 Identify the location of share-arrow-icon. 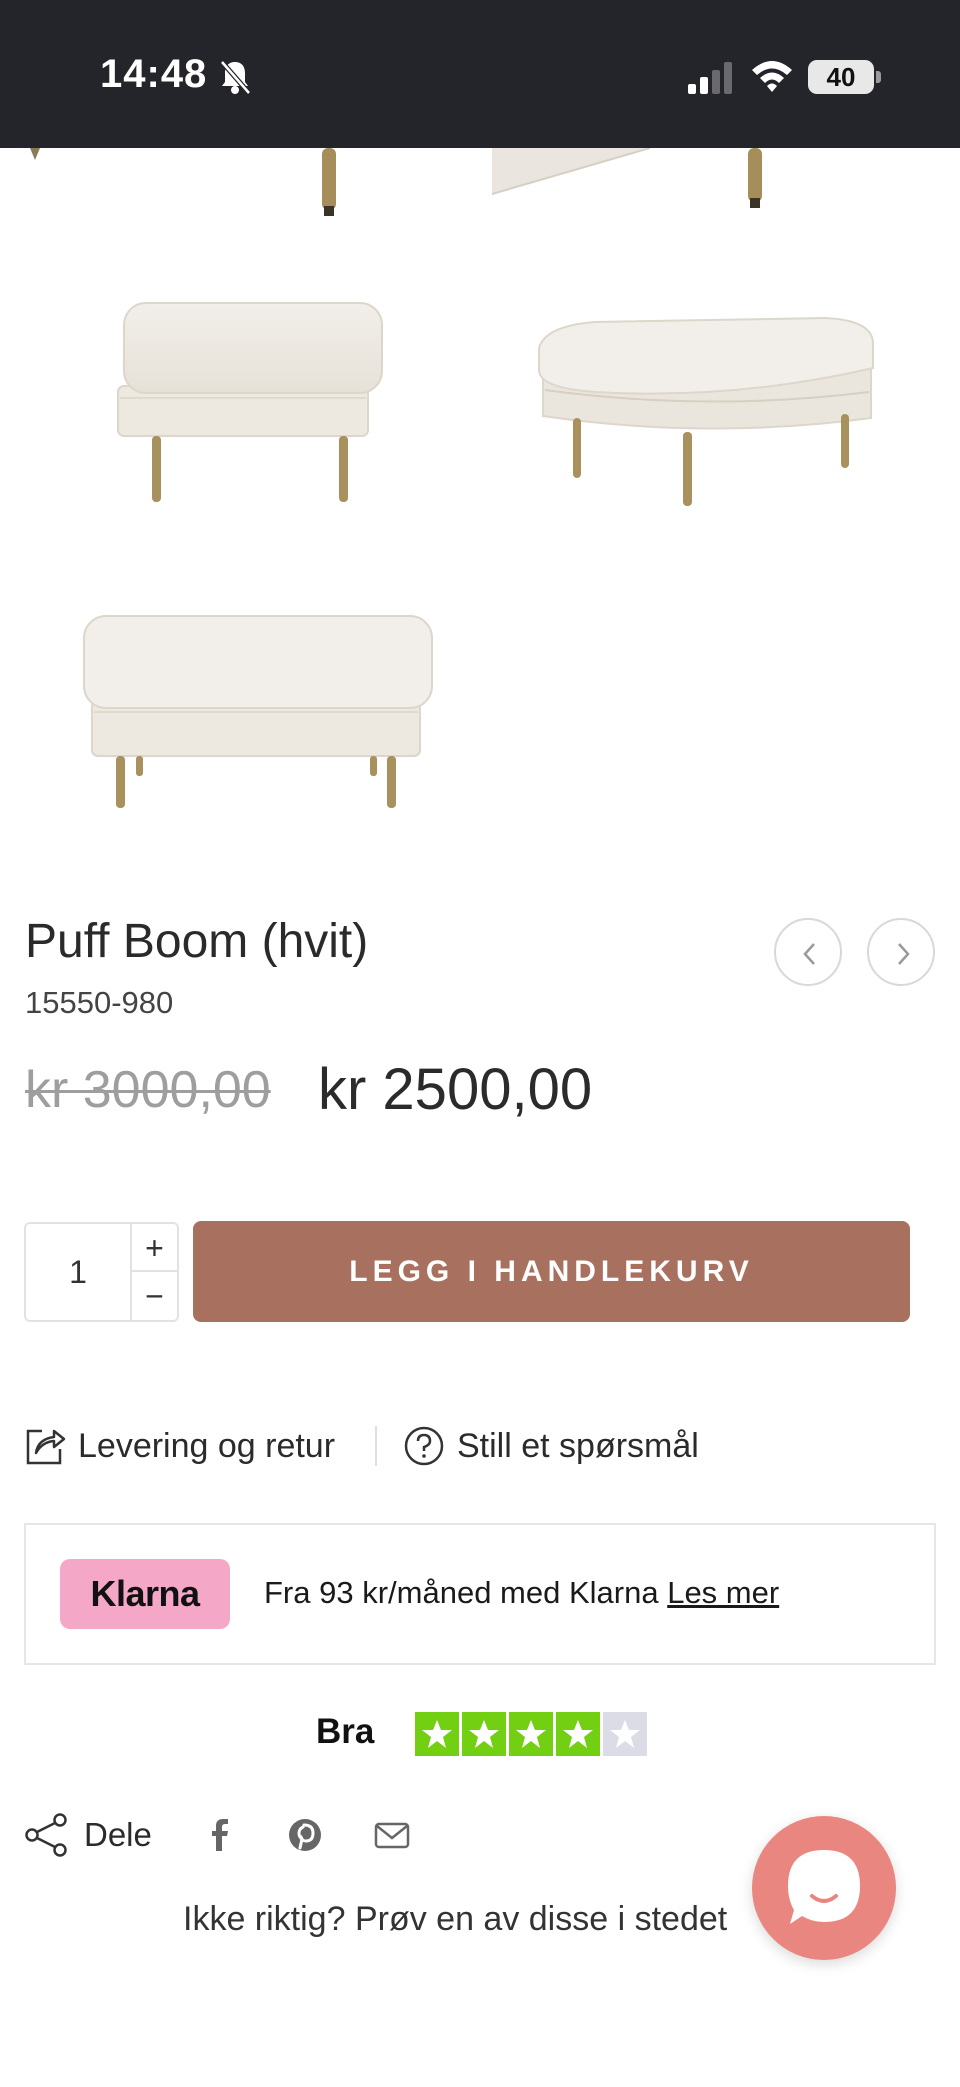
(46, 1447).